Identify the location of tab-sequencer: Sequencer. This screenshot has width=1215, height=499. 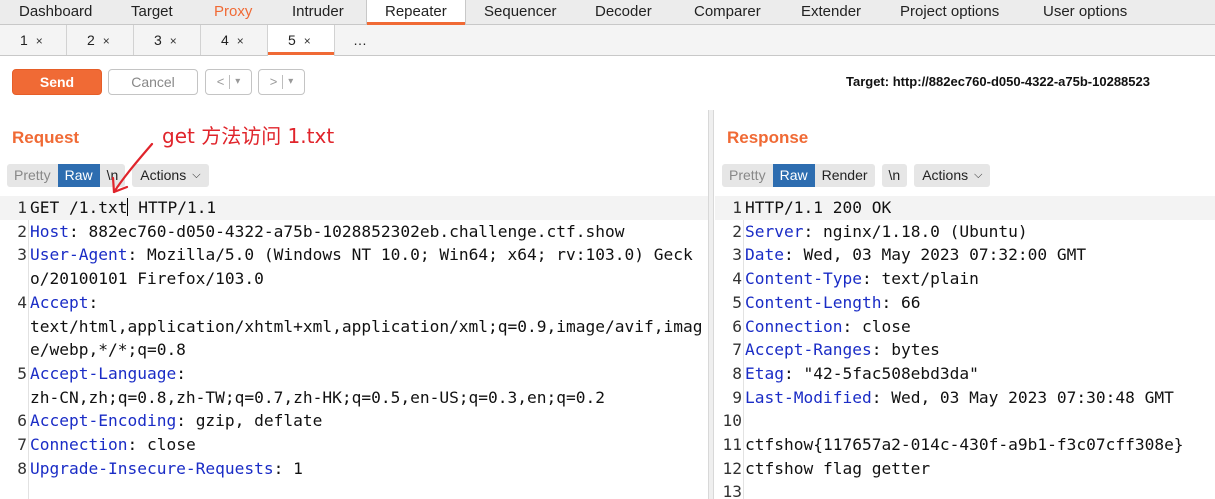
(521, 12).